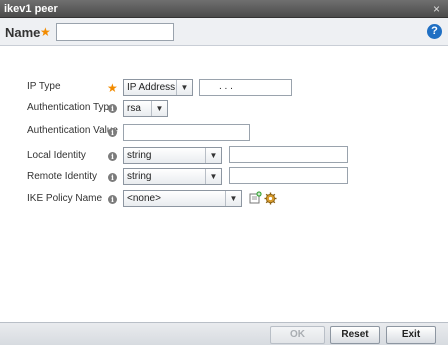 The height and width of the screenshot is (345, 448). What do you see at coordinates (44, 86) in the screenshot?
I see `ip-type-label: IP Type` at bounding box center [44, 86].